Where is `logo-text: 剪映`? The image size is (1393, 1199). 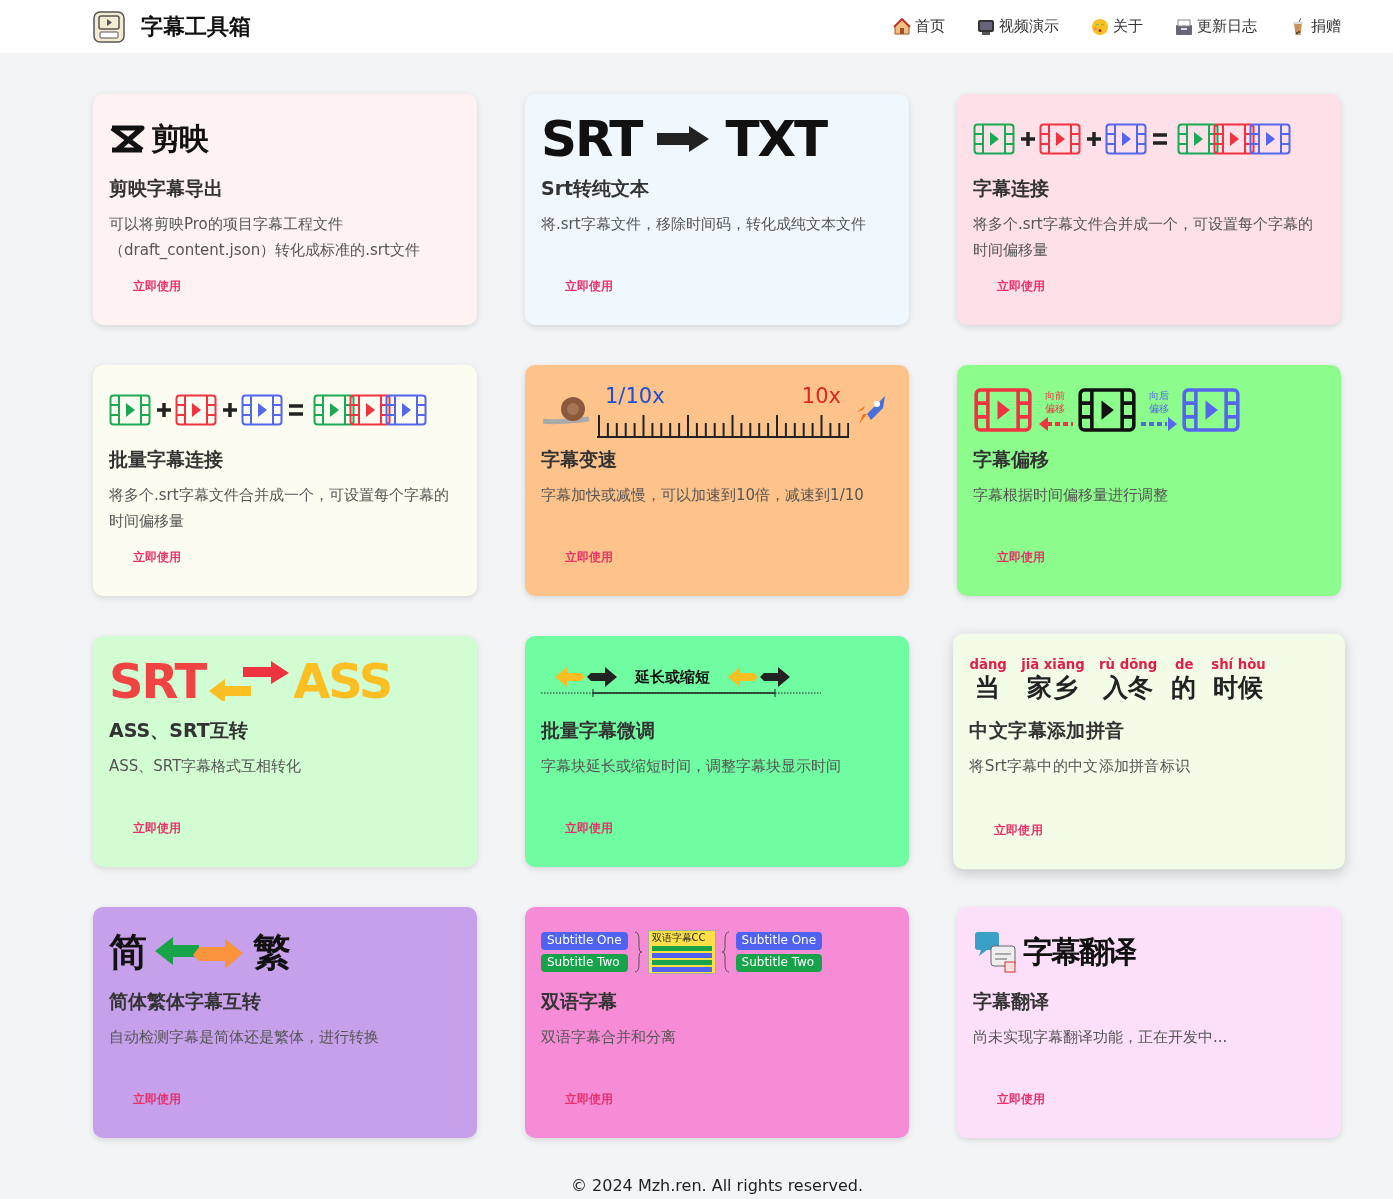 logo-text: 剪映 is located at coordinates (179, 139).